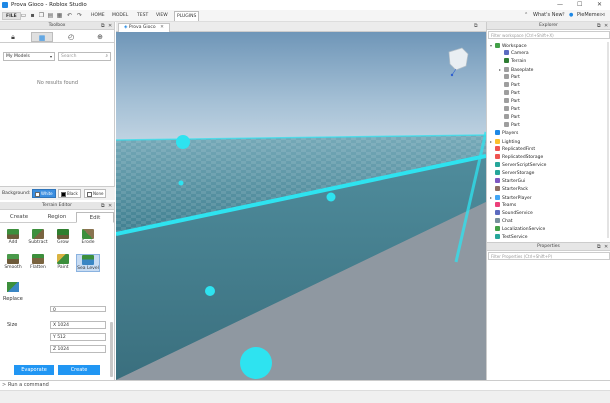 This screenshot has width=610, height=403. I want to click on properties-filter-input: Filter Properties (Ctrl+Shift+P), so click(549, 256).